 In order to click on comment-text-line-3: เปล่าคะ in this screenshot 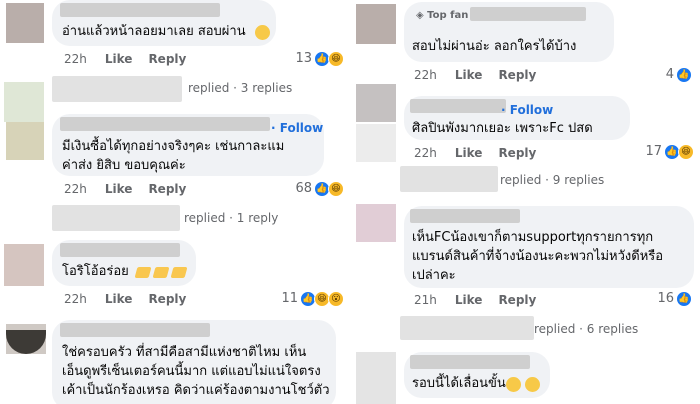, I will do `click(434, 275)`.